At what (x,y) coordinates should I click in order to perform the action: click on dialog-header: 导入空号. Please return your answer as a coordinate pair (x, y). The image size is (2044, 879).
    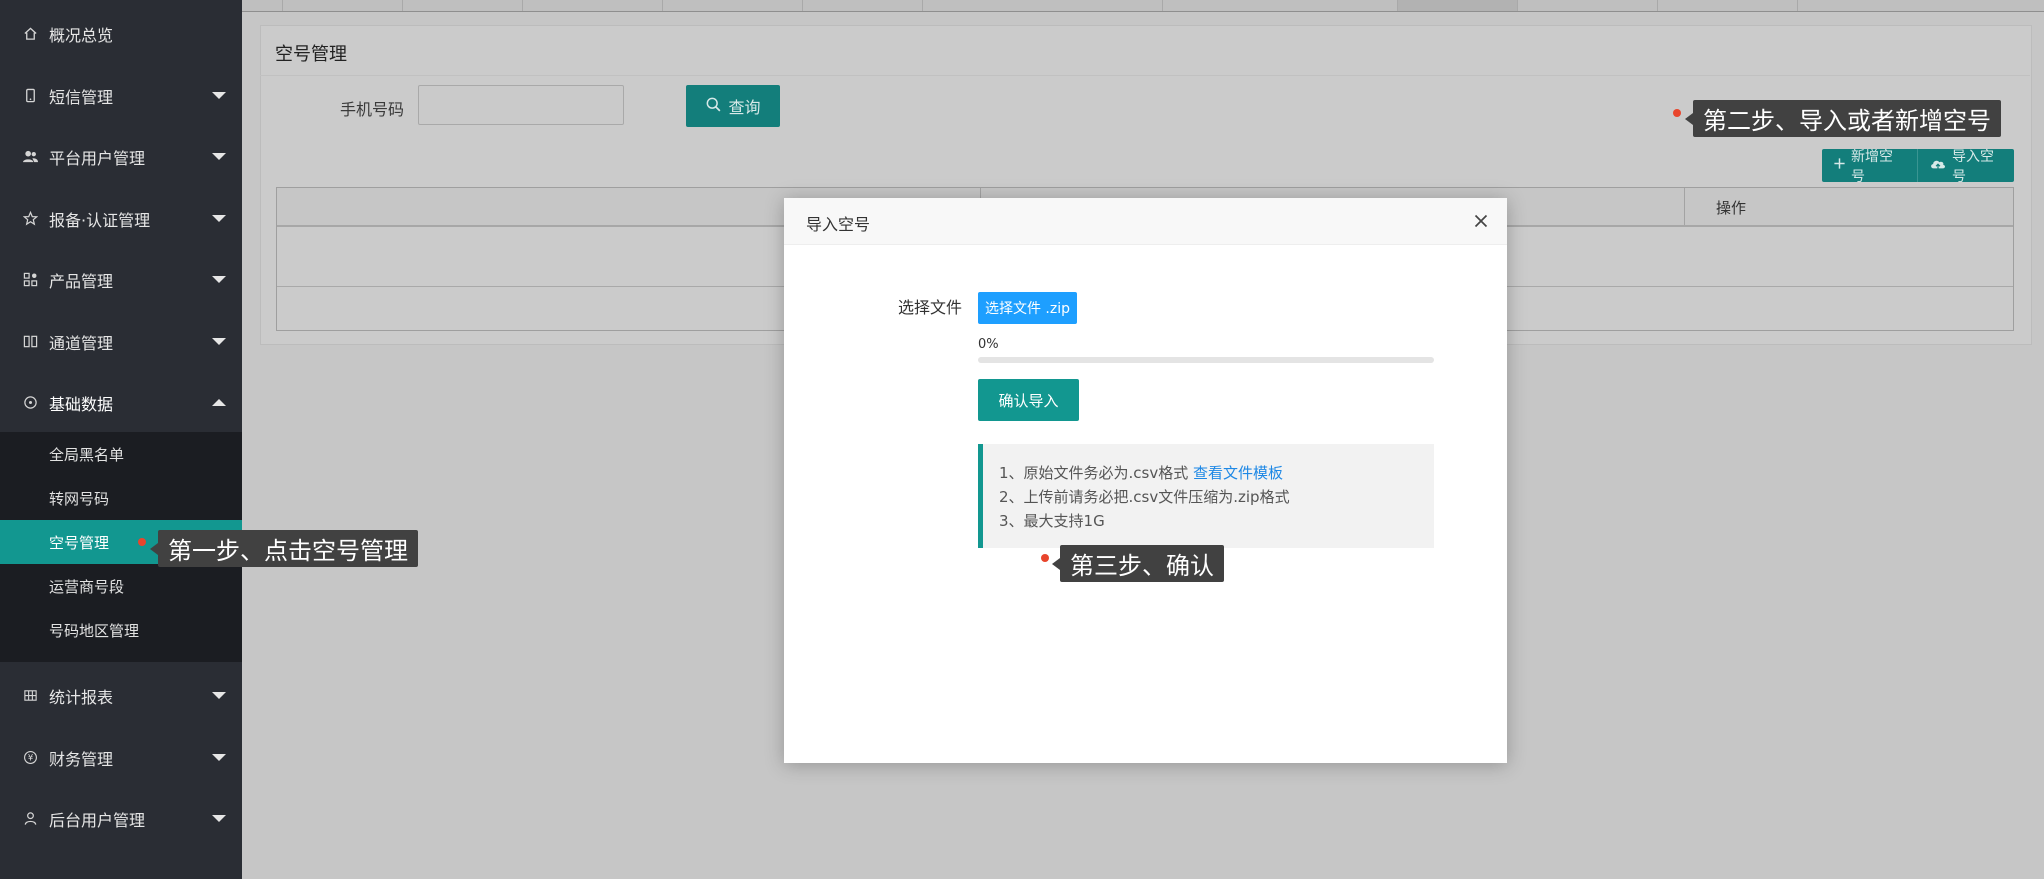
    Looking at the image, I should click on (1145, 221).